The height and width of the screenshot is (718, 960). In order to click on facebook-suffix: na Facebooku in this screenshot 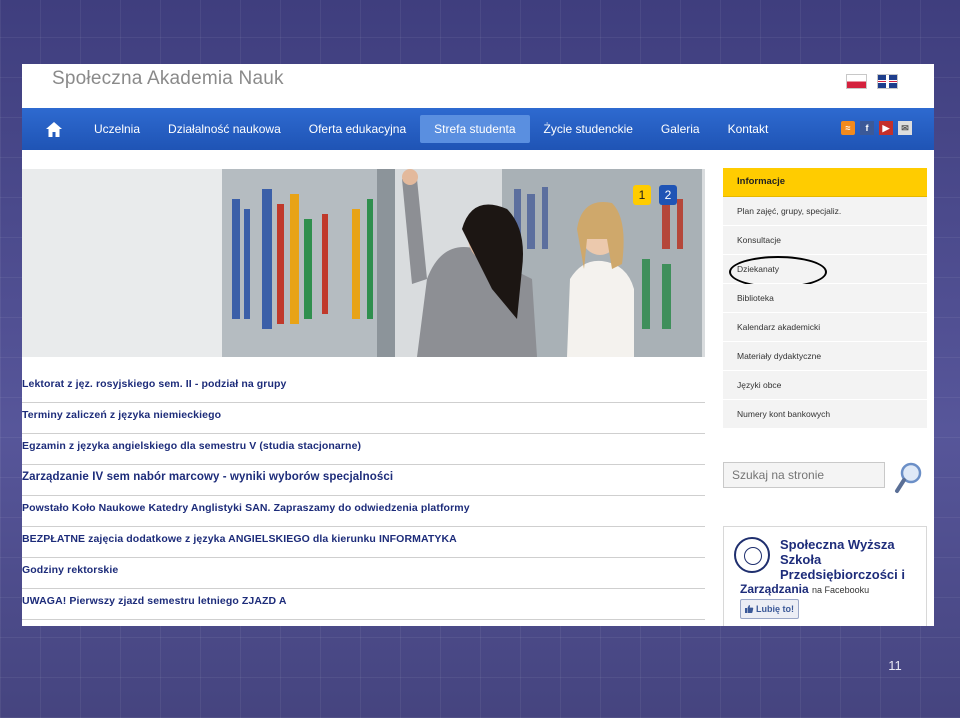, I will do `click(841, 590)`.